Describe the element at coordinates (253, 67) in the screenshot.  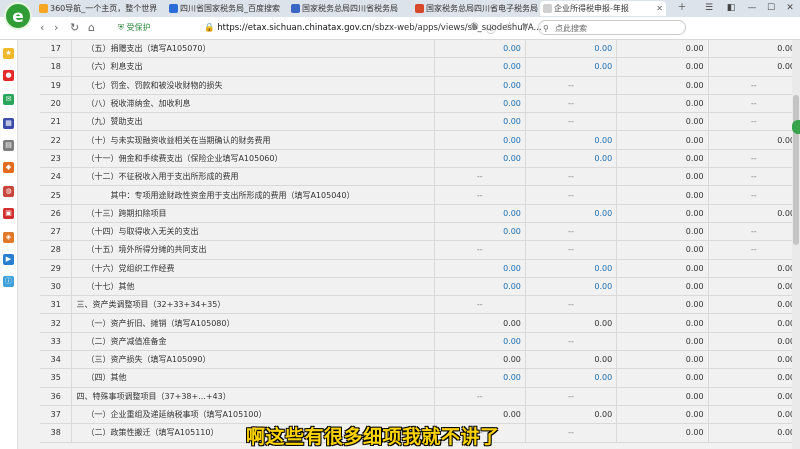
I see `row-item-name: （六）利息支出` at that location.